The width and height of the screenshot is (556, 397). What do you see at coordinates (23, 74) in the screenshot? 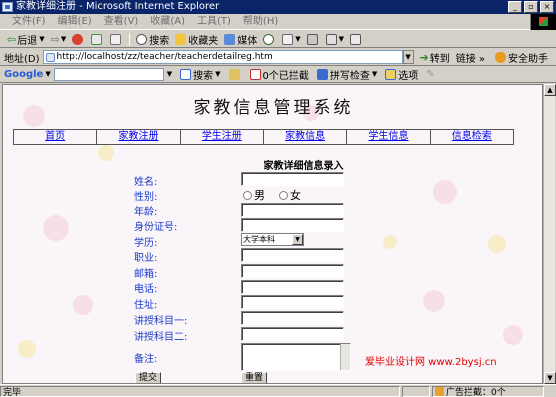
I see `google-logo: Google` at bounding box center [23, 74].